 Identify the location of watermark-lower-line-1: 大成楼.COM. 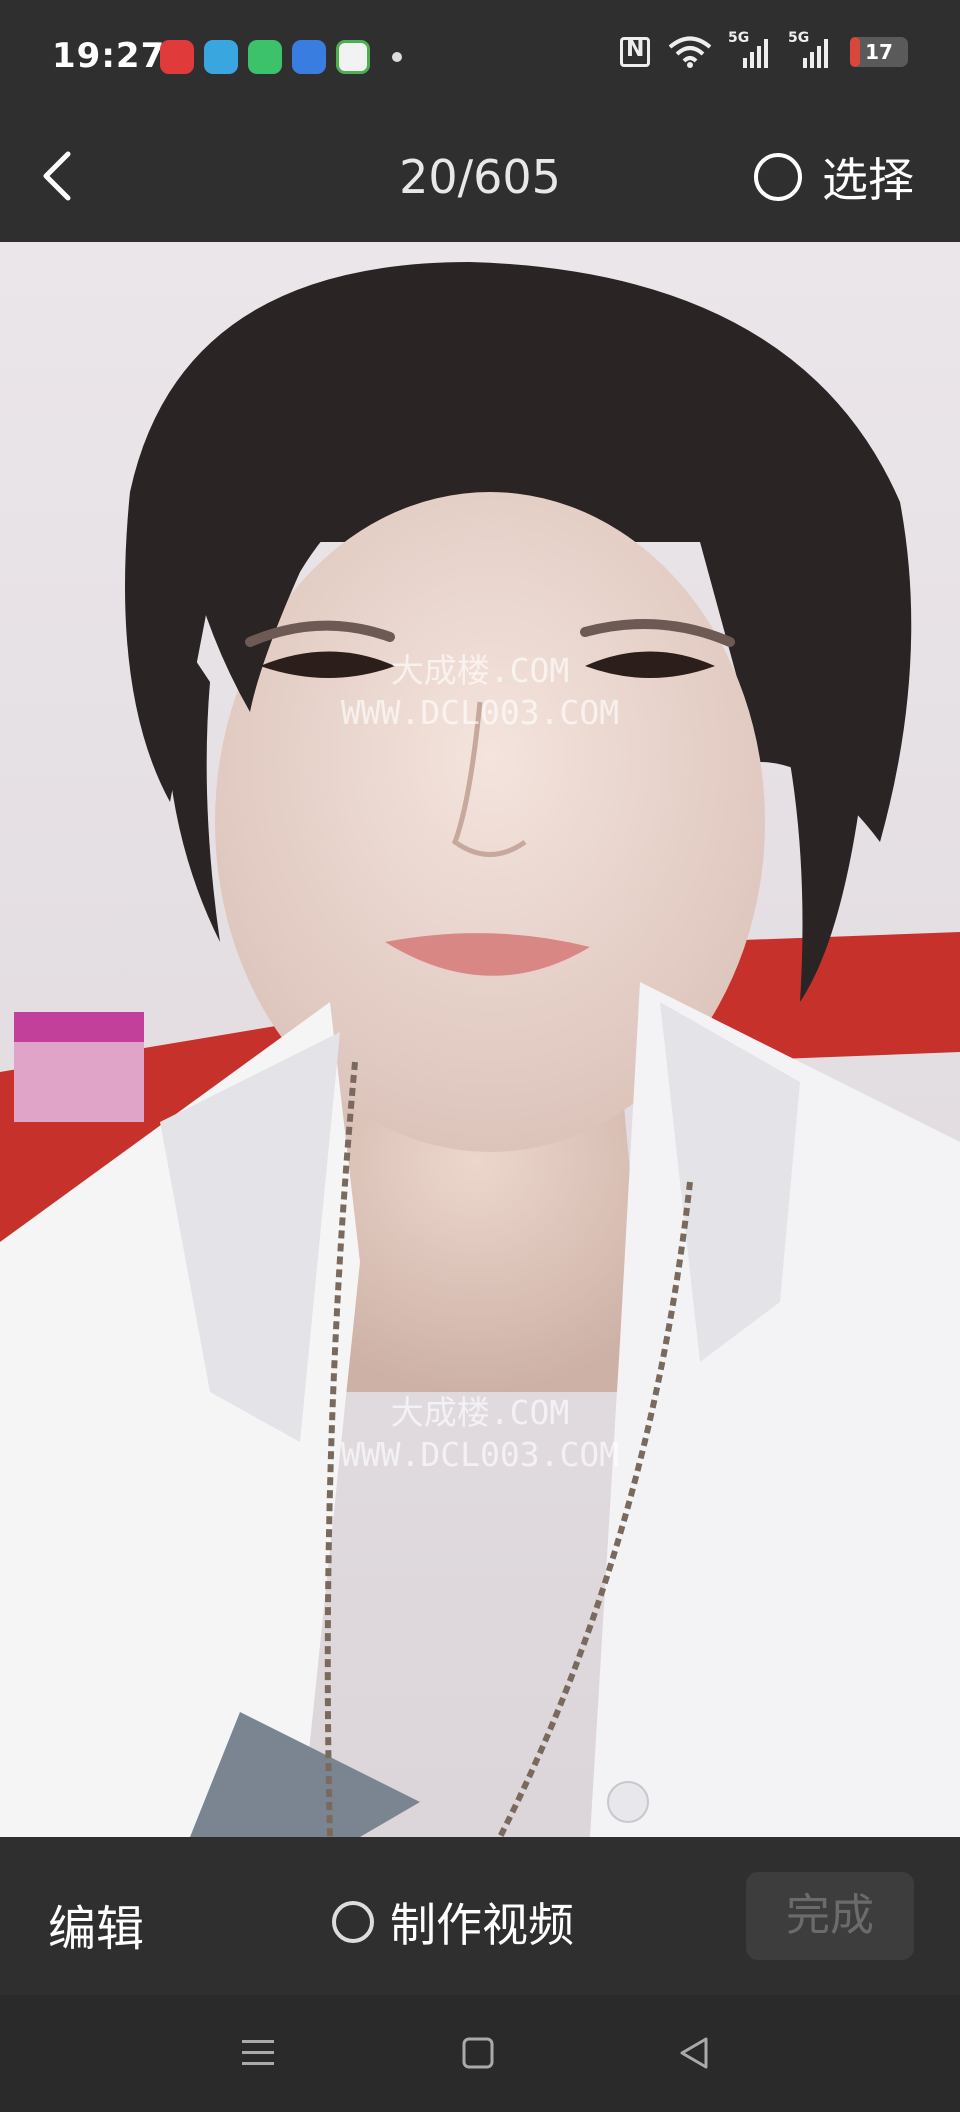
(480, 1412).